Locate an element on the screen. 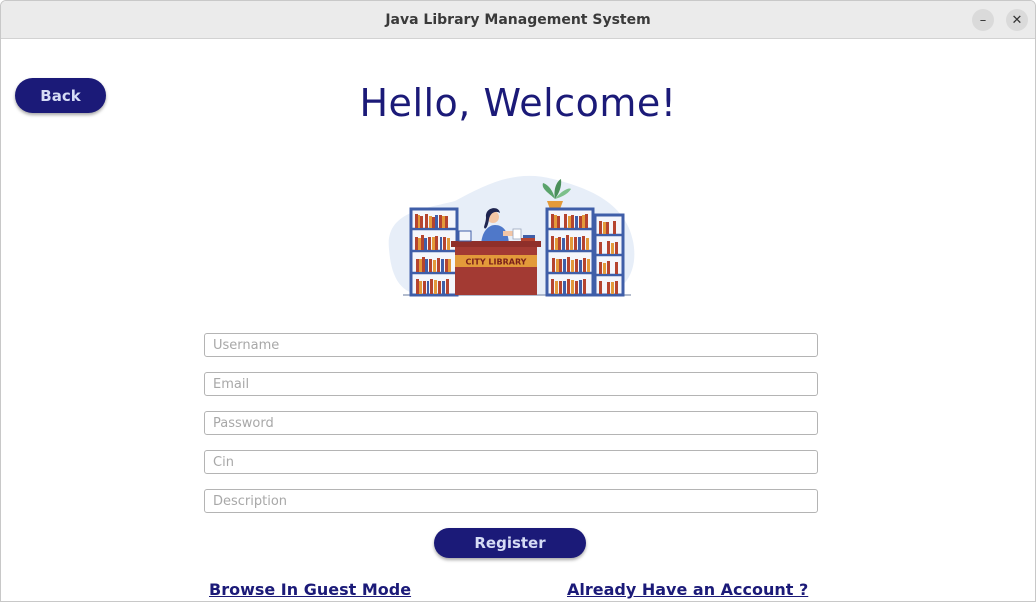  email-field is located at coordinates (511, 384).